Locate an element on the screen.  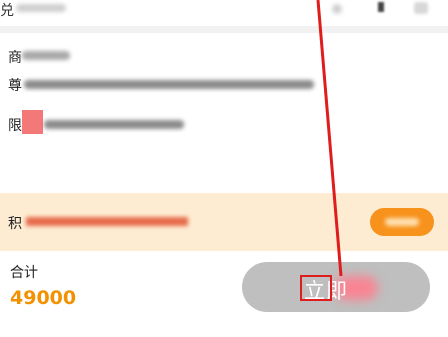
points-warning is located at coordinates (107, 221).